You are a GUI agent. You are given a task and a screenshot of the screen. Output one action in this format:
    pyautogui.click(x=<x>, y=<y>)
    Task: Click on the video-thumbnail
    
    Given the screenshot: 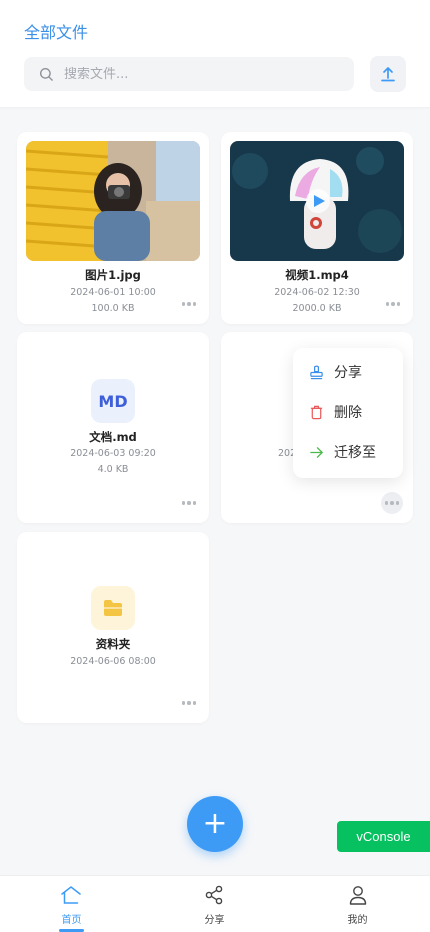 What is the action you would take?
    pyautogui.click(x=317, y=201)
    